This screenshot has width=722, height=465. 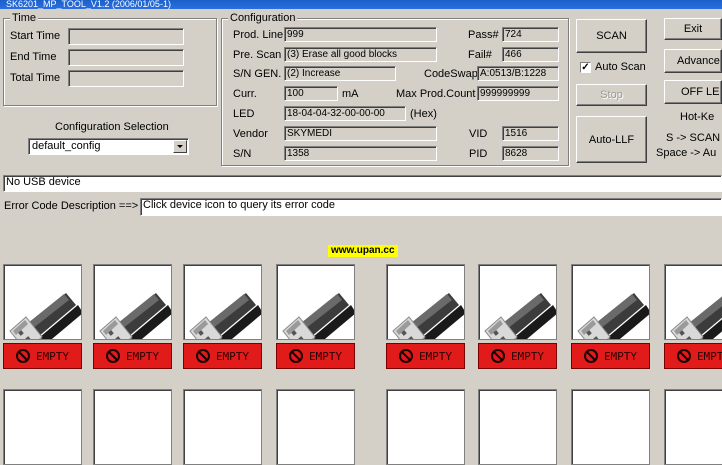 What do you see at coordinates (257, 55) in the screenshot?
I see `pre-scan-label: Pre. Scan` at bounding box center [257, 55].